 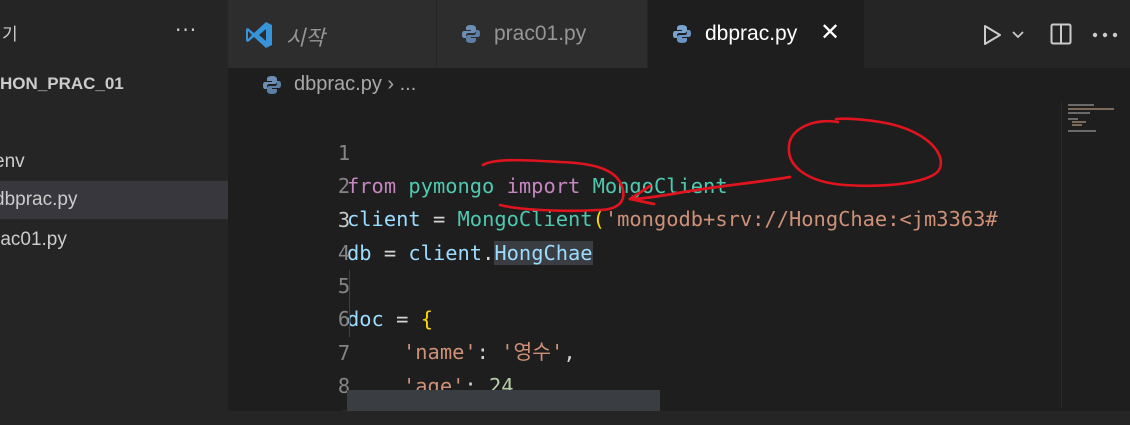 What do you see at coordinates (1105, 35) in the screenshot?
I see `more-actions-icon` at bounding box center [1105, 35].